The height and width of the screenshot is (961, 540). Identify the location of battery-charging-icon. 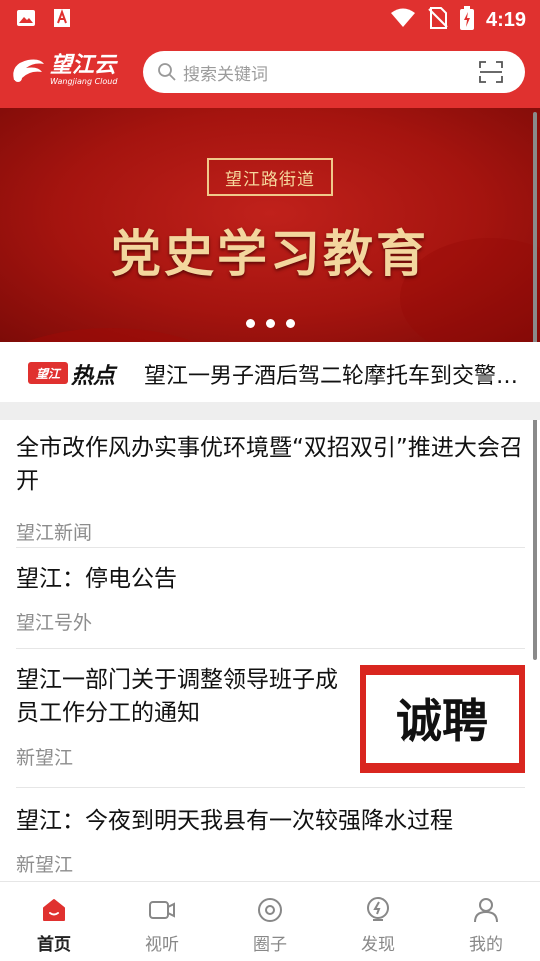
(466, 20).